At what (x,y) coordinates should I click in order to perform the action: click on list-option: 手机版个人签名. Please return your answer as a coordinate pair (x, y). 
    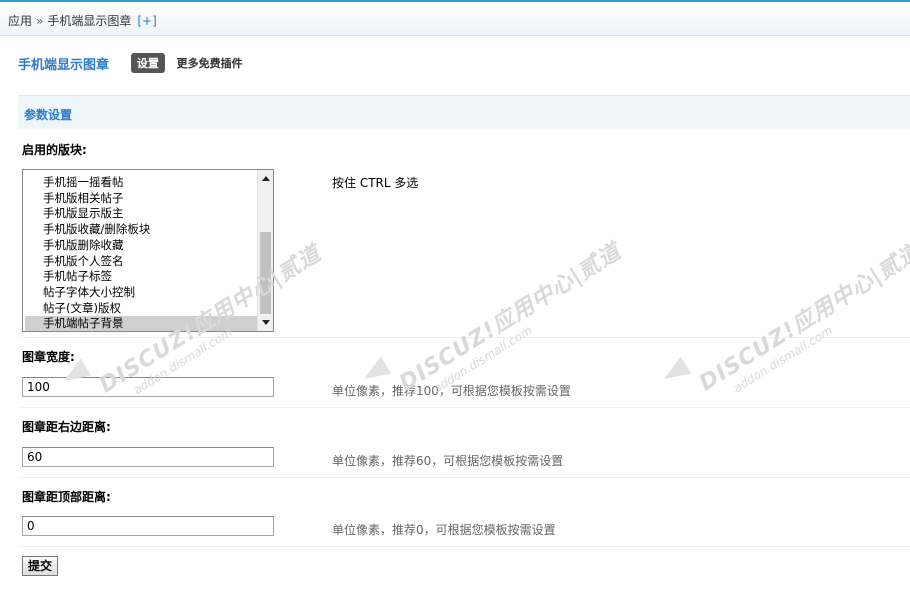
    Looking at the image, I should click on (141, 262).